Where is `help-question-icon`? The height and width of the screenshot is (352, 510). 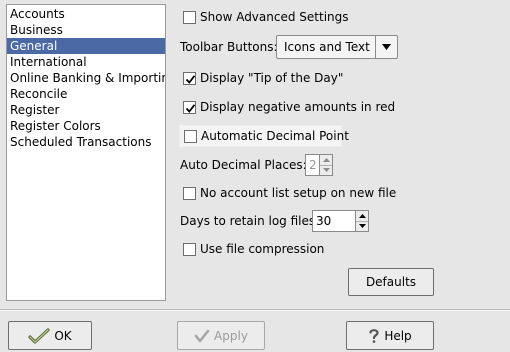
help-question-icon is located at coordinates (374, 336).